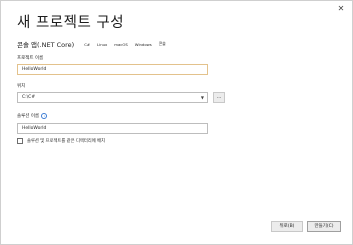  I want to click on template-tag-csharp: C#, so click(87, 44).